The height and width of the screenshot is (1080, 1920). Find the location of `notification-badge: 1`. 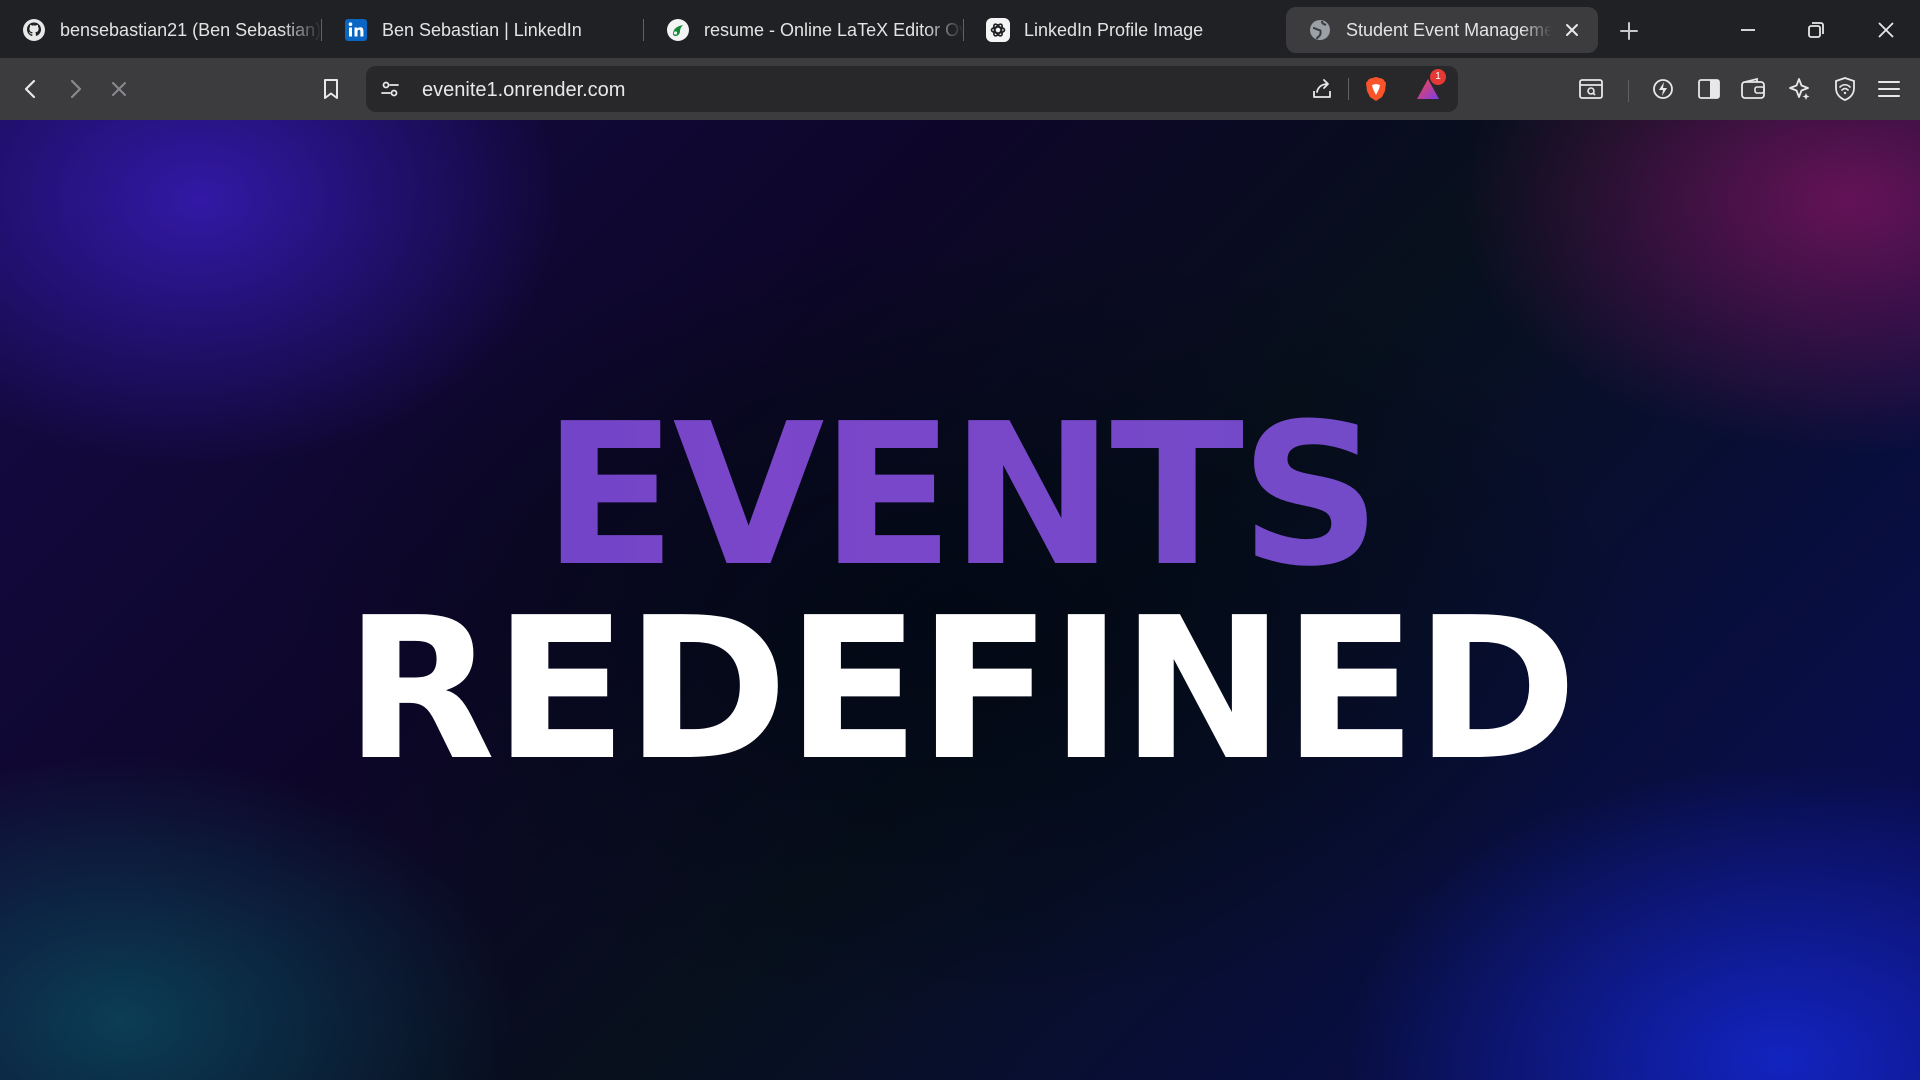

notification-badge: 1 is located at coordinates (1438, 77).